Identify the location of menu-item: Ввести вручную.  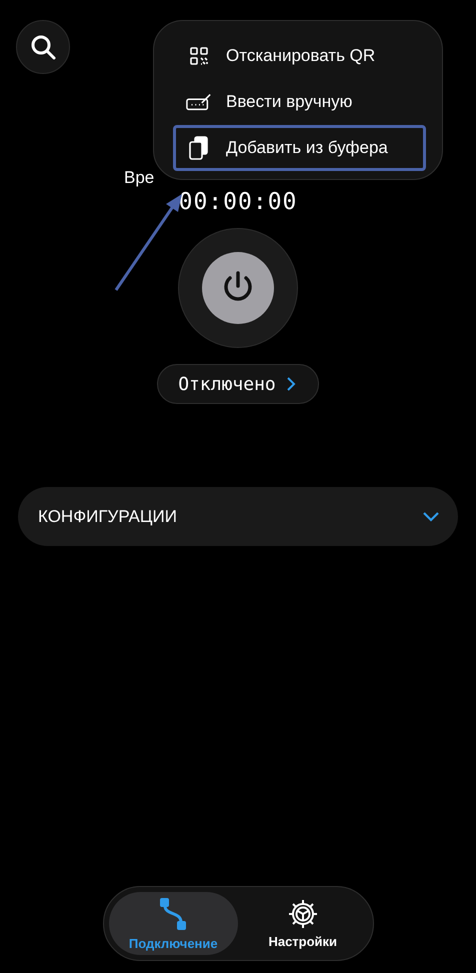
(299, 102).